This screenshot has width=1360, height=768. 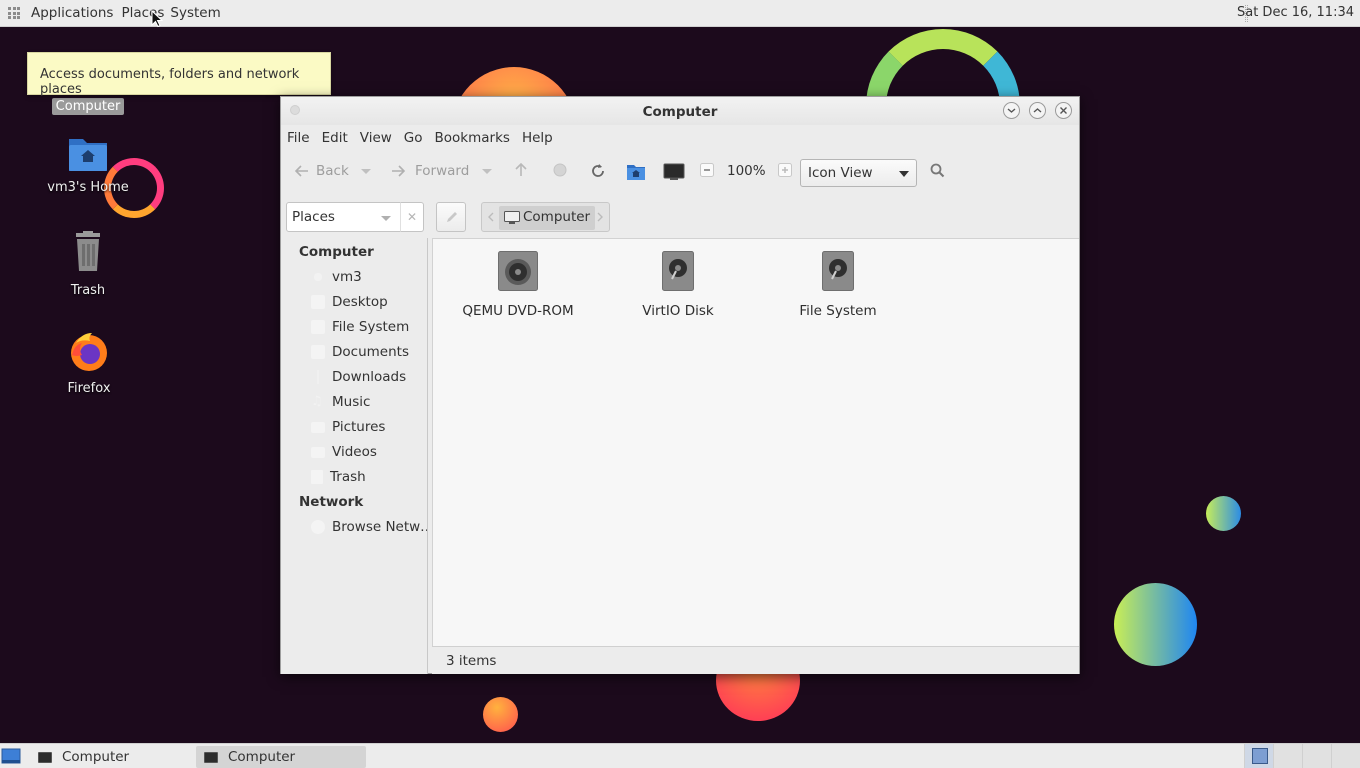 What do you see at coordinates (678, 311) in the screenshot?
I see `file-label: VirtIO Disk` at bounding box center [678, 311].